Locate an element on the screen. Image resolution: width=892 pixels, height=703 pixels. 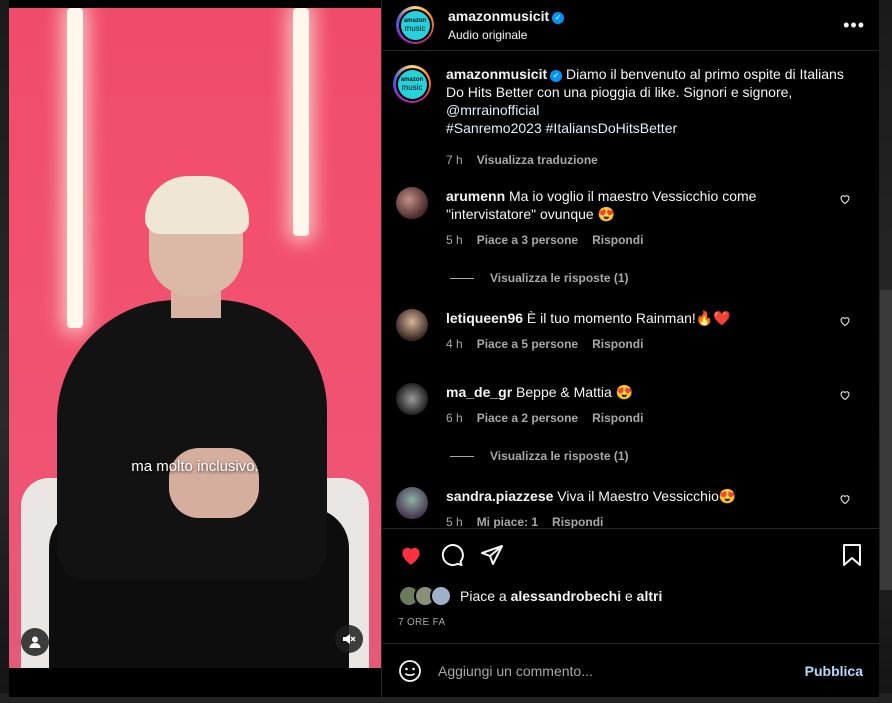
amazon-music-logo: amazon music is located at coordinates (415, 25).